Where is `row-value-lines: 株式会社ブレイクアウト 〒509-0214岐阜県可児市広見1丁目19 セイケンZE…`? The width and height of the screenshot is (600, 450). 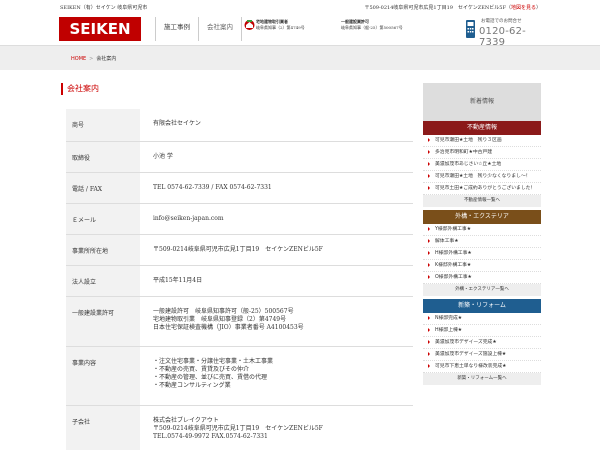
row-value-lines: 株式会社ブレイクアウト 〒509-0214岐阜県可児市広見1丁目19 セイケンZE… is located at coordinates (283, 423).